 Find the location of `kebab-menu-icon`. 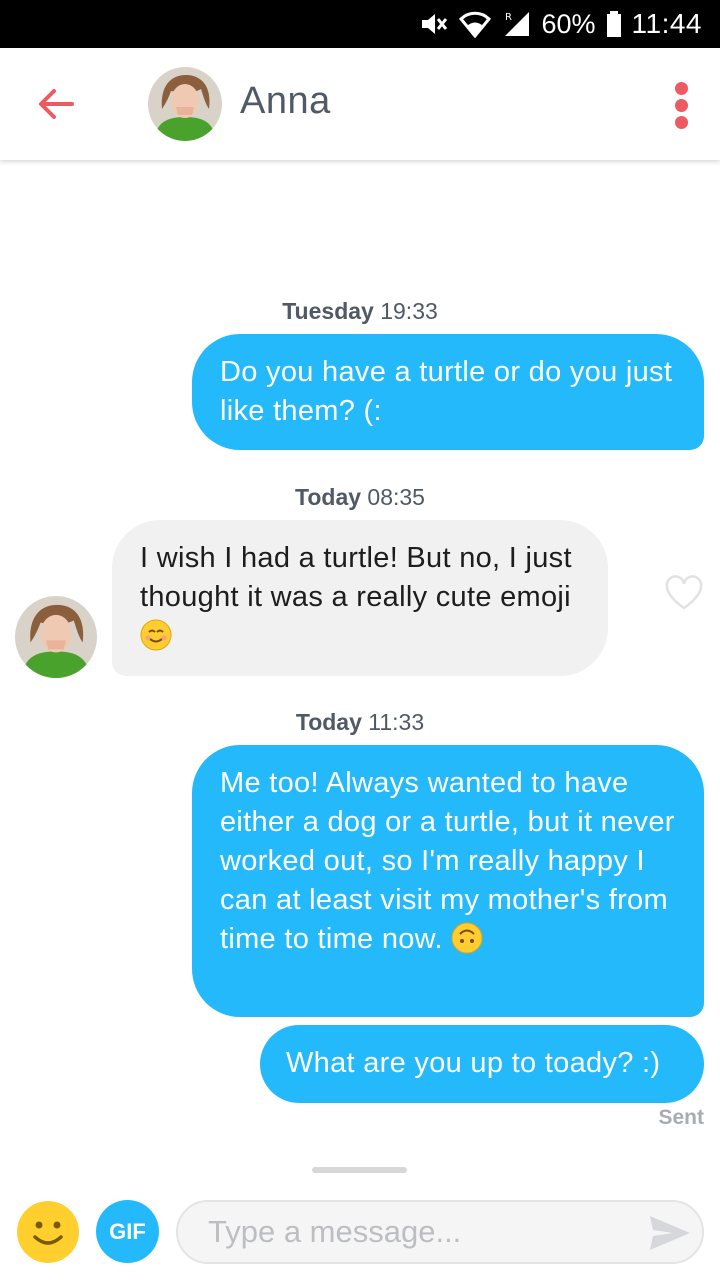

kebab-menu-icon is located at coordinates (682, 105).